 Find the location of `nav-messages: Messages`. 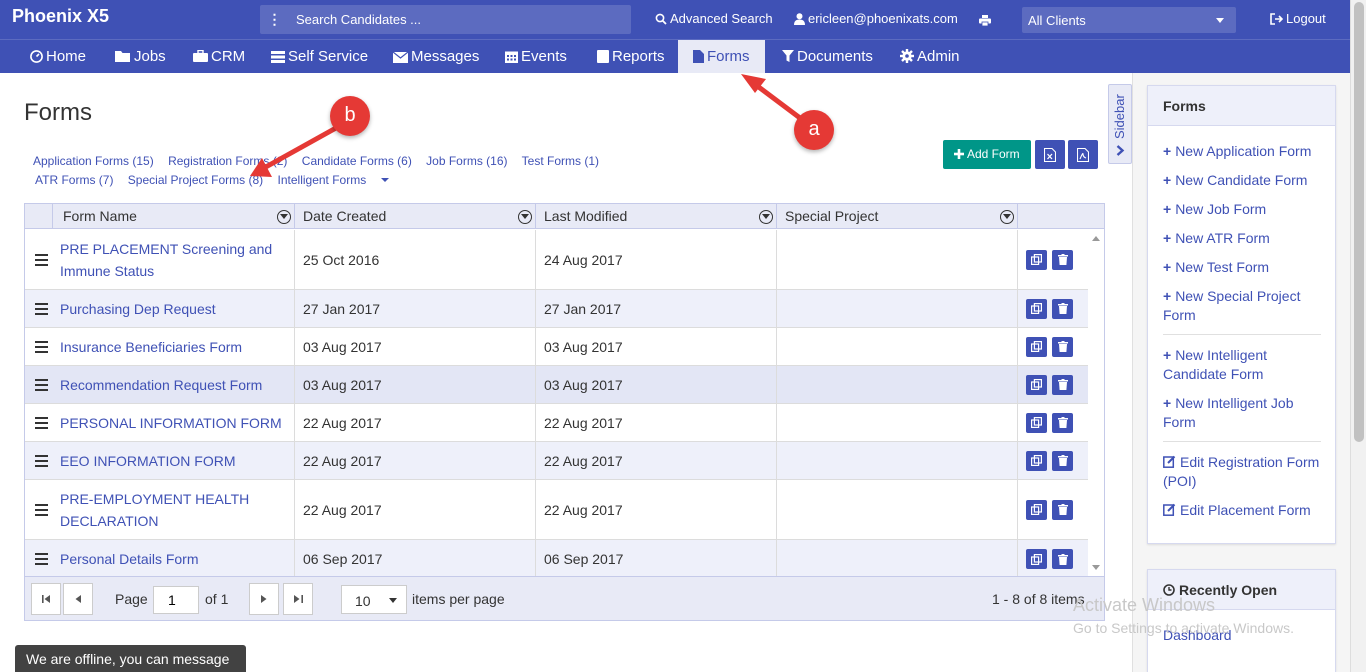

nav-messages: Messages is located at coordinates (435, 56).